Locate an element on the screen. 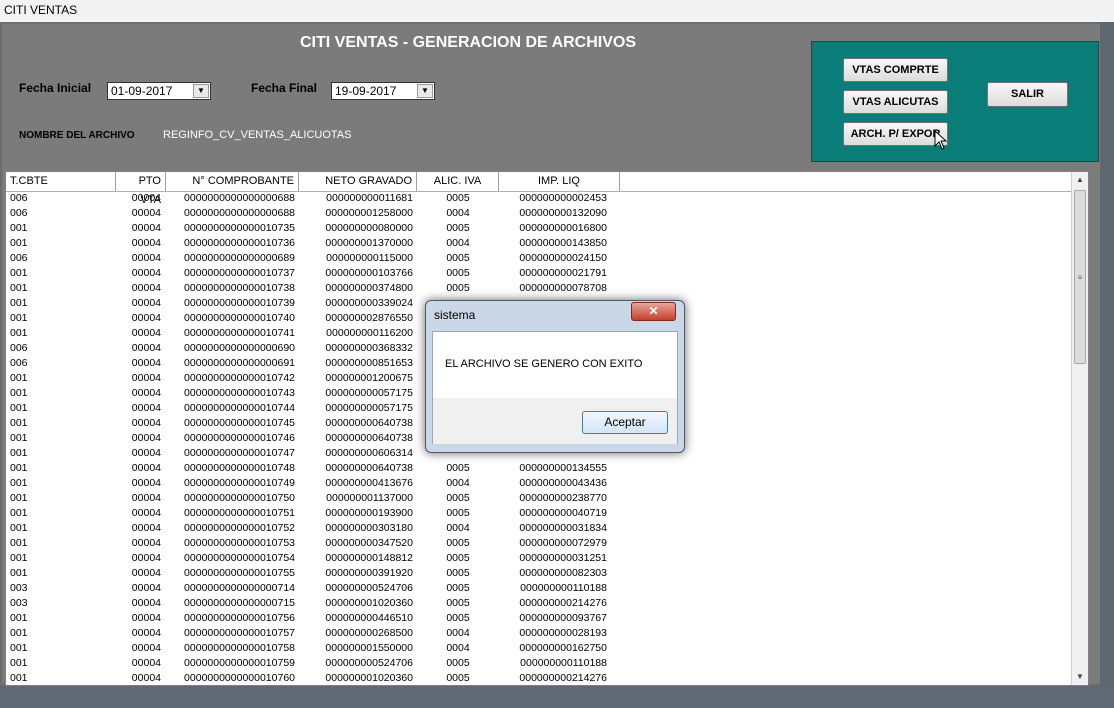  fecha-final-select: 19-09-2017 ▼ is located at coordinates (383, 91).